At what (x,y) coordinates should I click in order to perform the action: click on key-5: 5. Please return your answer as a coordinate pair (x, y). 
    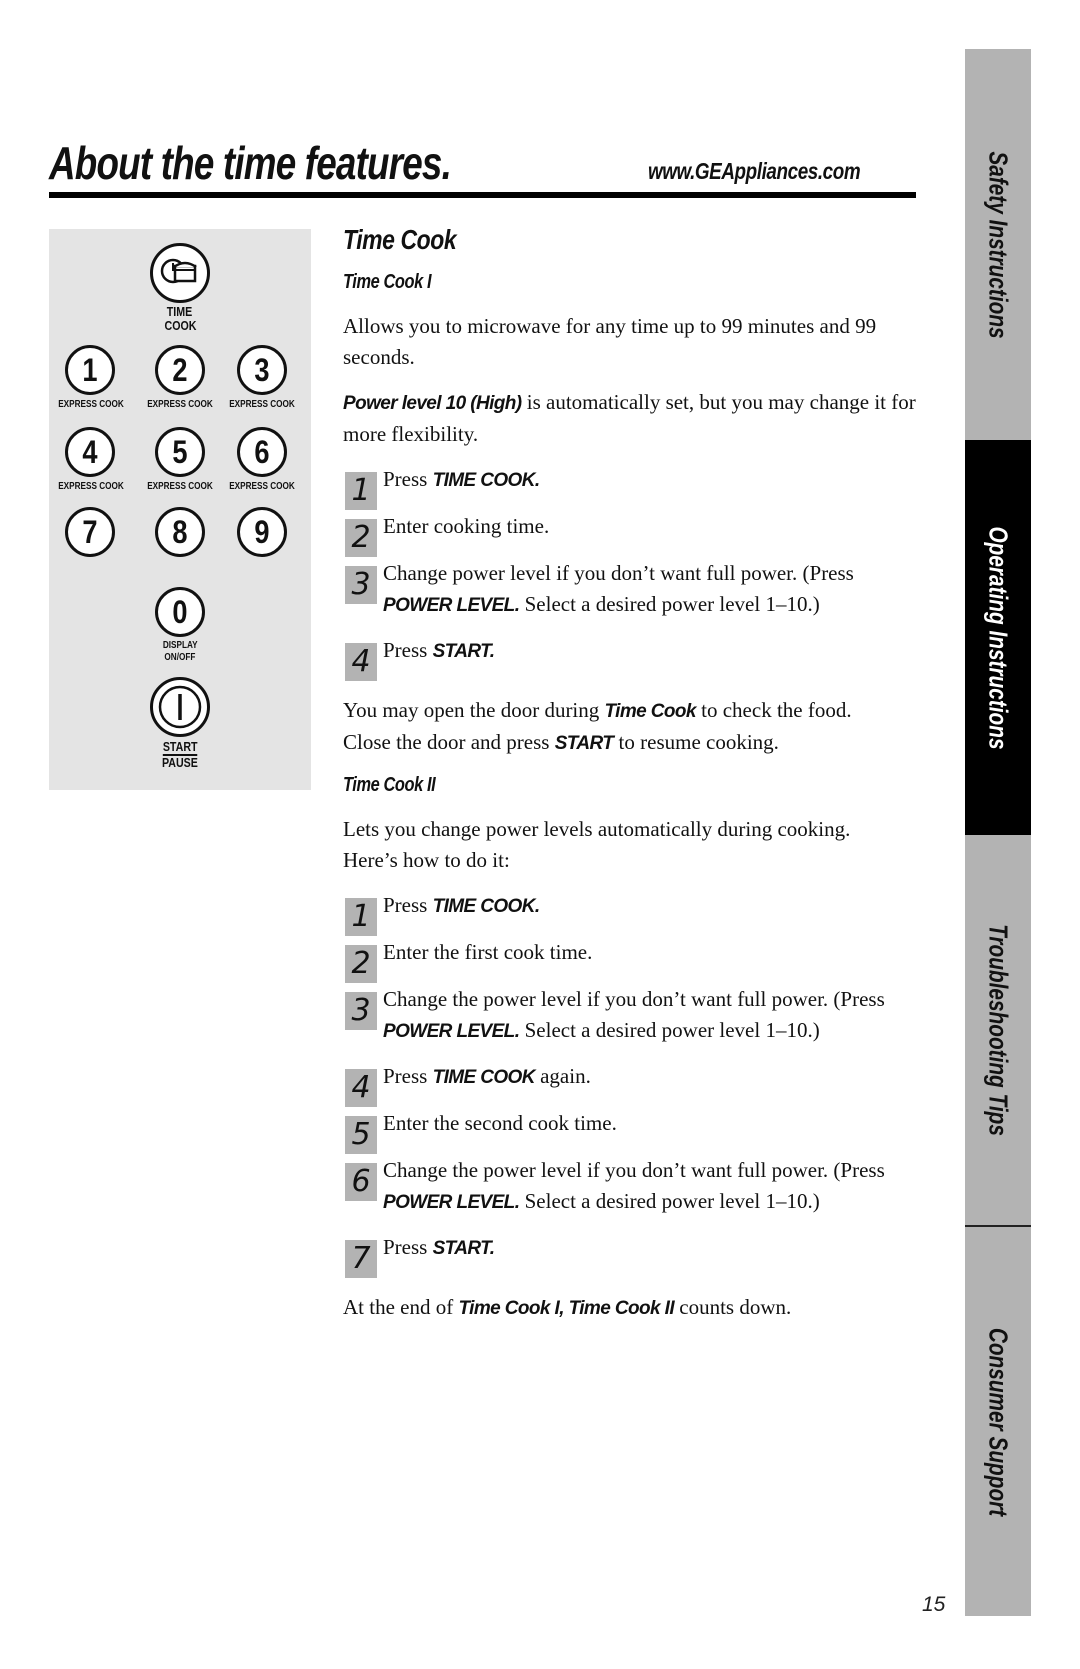
    Looking at the image, I should click on (180, 452).